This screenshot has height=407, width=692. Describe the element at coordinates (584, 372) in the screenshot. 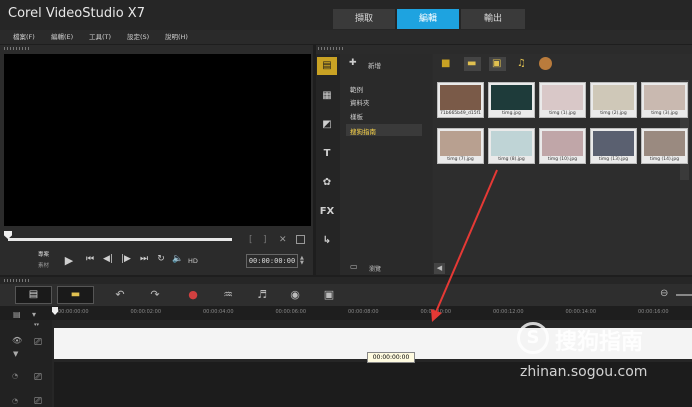

I see `watermark-url: zhinan.sogou.com` at that location.